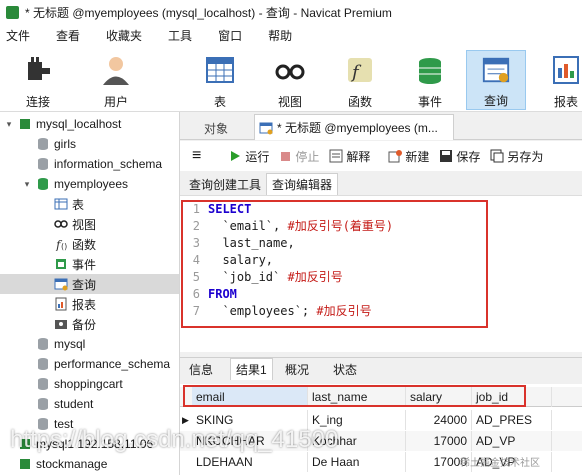  What do you see at coordinates (559, 80) in the screenshot?
I see `toolbar-button-7: 报表` at bounding box center [559, 80].